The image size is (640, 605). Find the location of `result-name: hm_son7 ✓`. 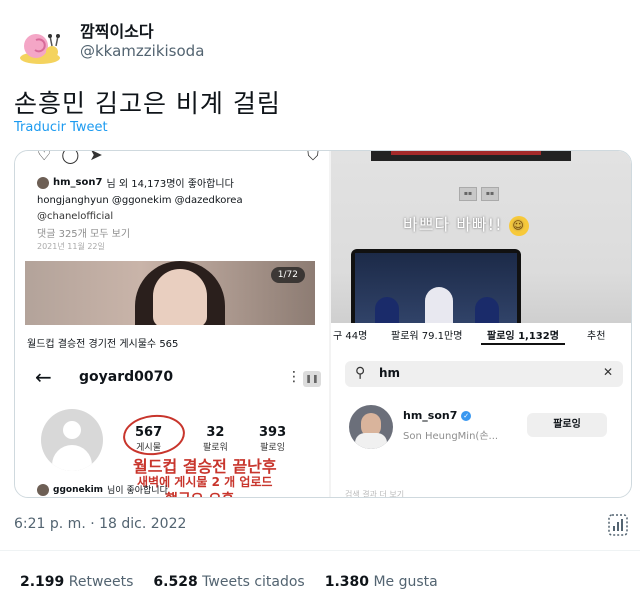

result-name: hm_son7 ✓ is located at coordinates (437, 415).